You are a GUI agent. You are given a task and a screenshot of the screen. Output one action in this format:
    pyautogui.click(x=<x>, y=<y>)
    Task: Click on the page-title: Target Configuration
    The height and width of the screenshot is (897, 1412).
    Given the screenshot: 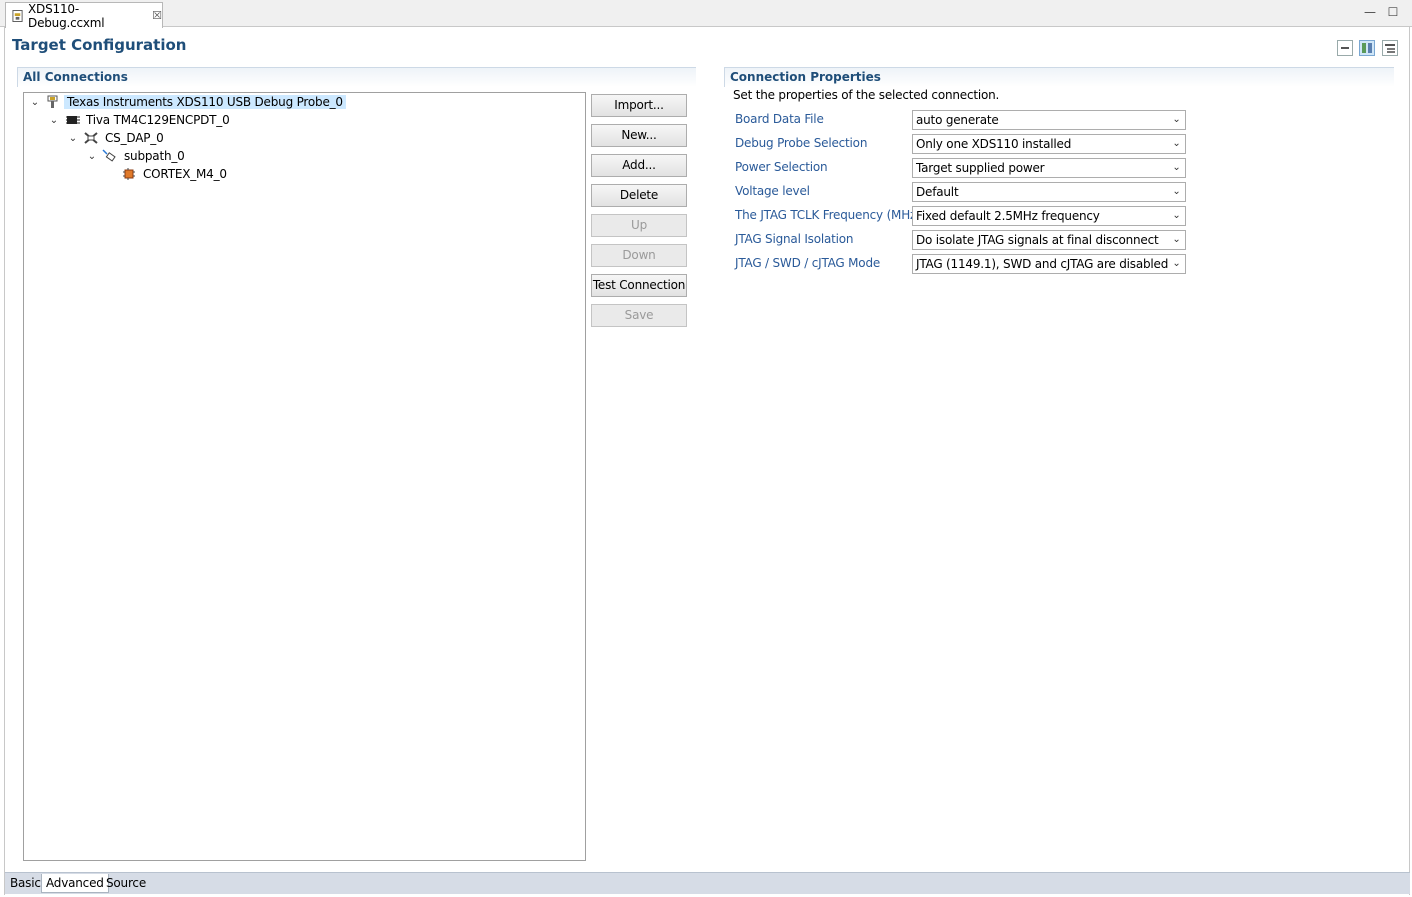 What is the action you would take?
    pyautogui.click(x=99, y=45)
    